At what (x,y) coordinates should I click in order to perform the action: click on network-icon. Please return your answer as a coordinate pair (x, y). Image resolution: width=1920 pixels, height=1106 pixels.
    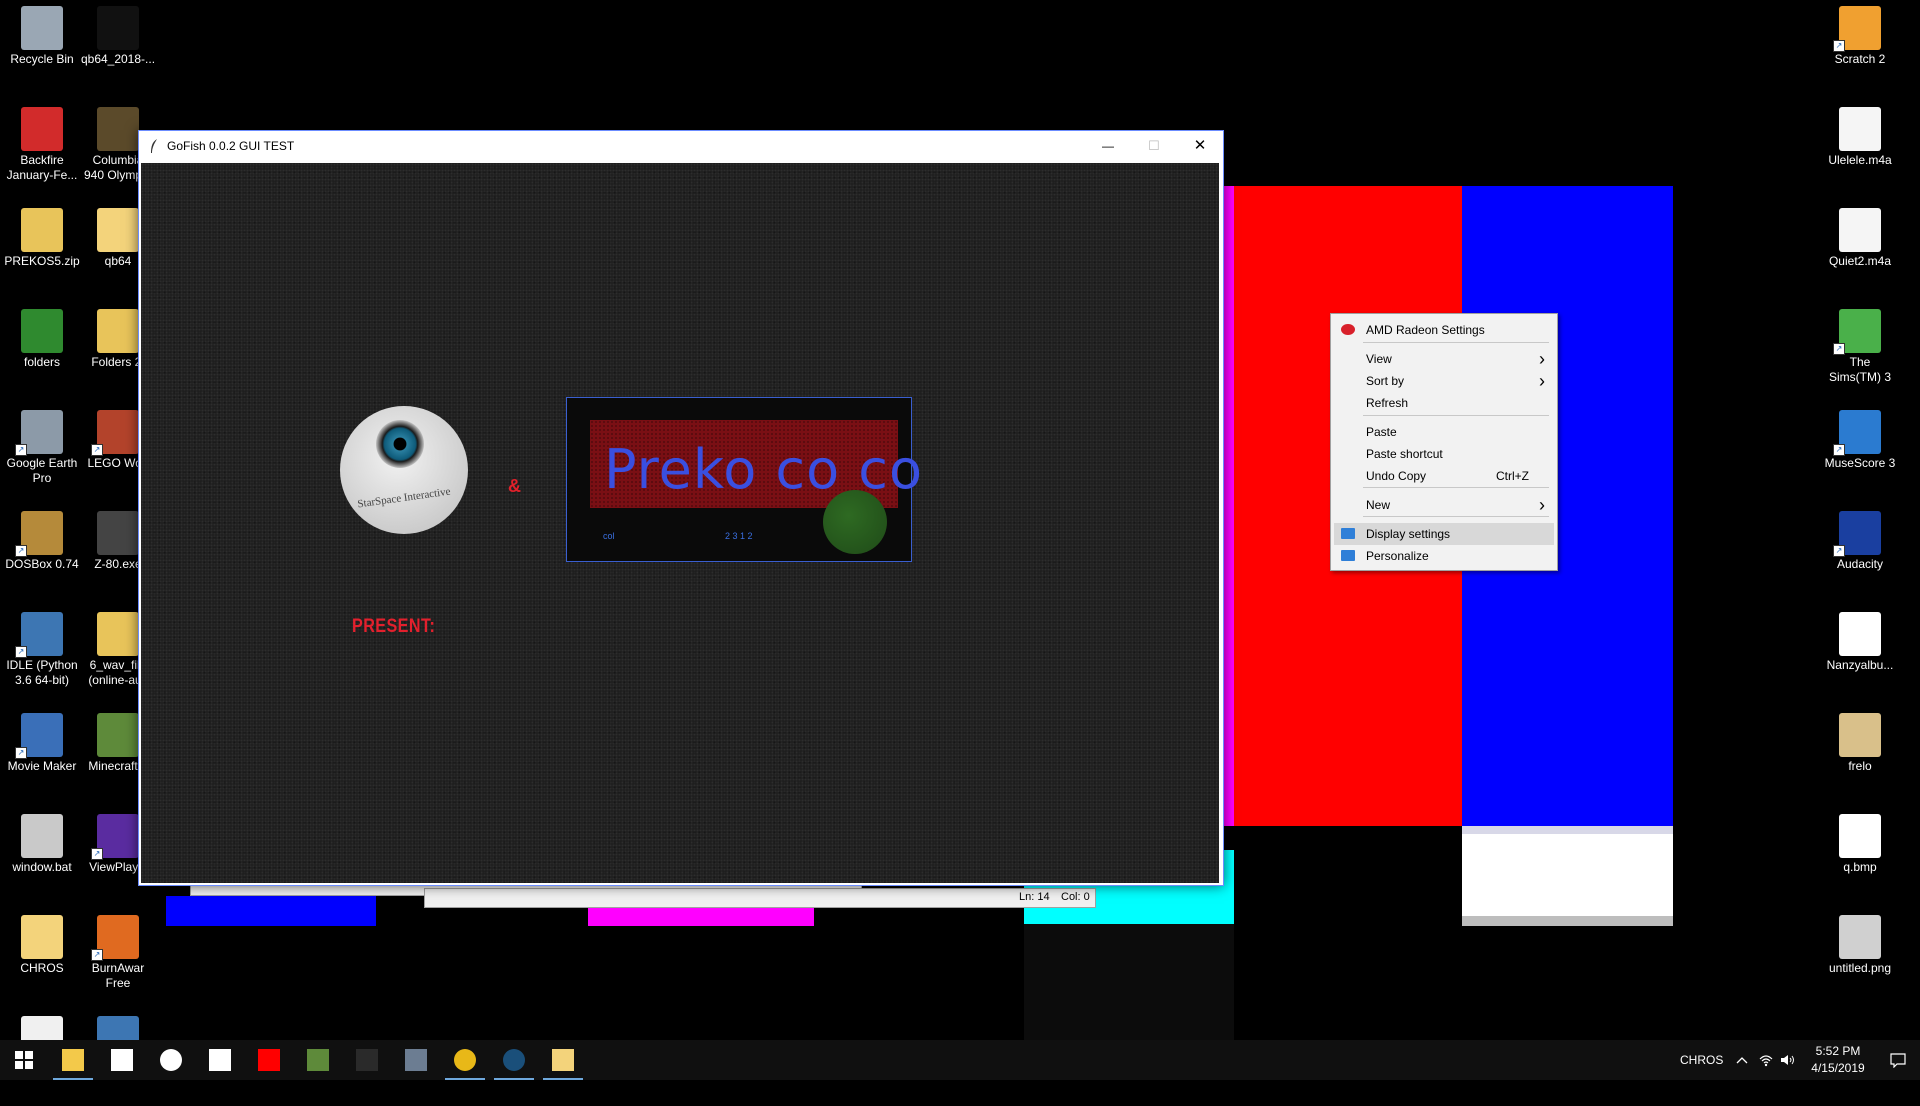
    Looking at the image, I should click on (1766, 1060).